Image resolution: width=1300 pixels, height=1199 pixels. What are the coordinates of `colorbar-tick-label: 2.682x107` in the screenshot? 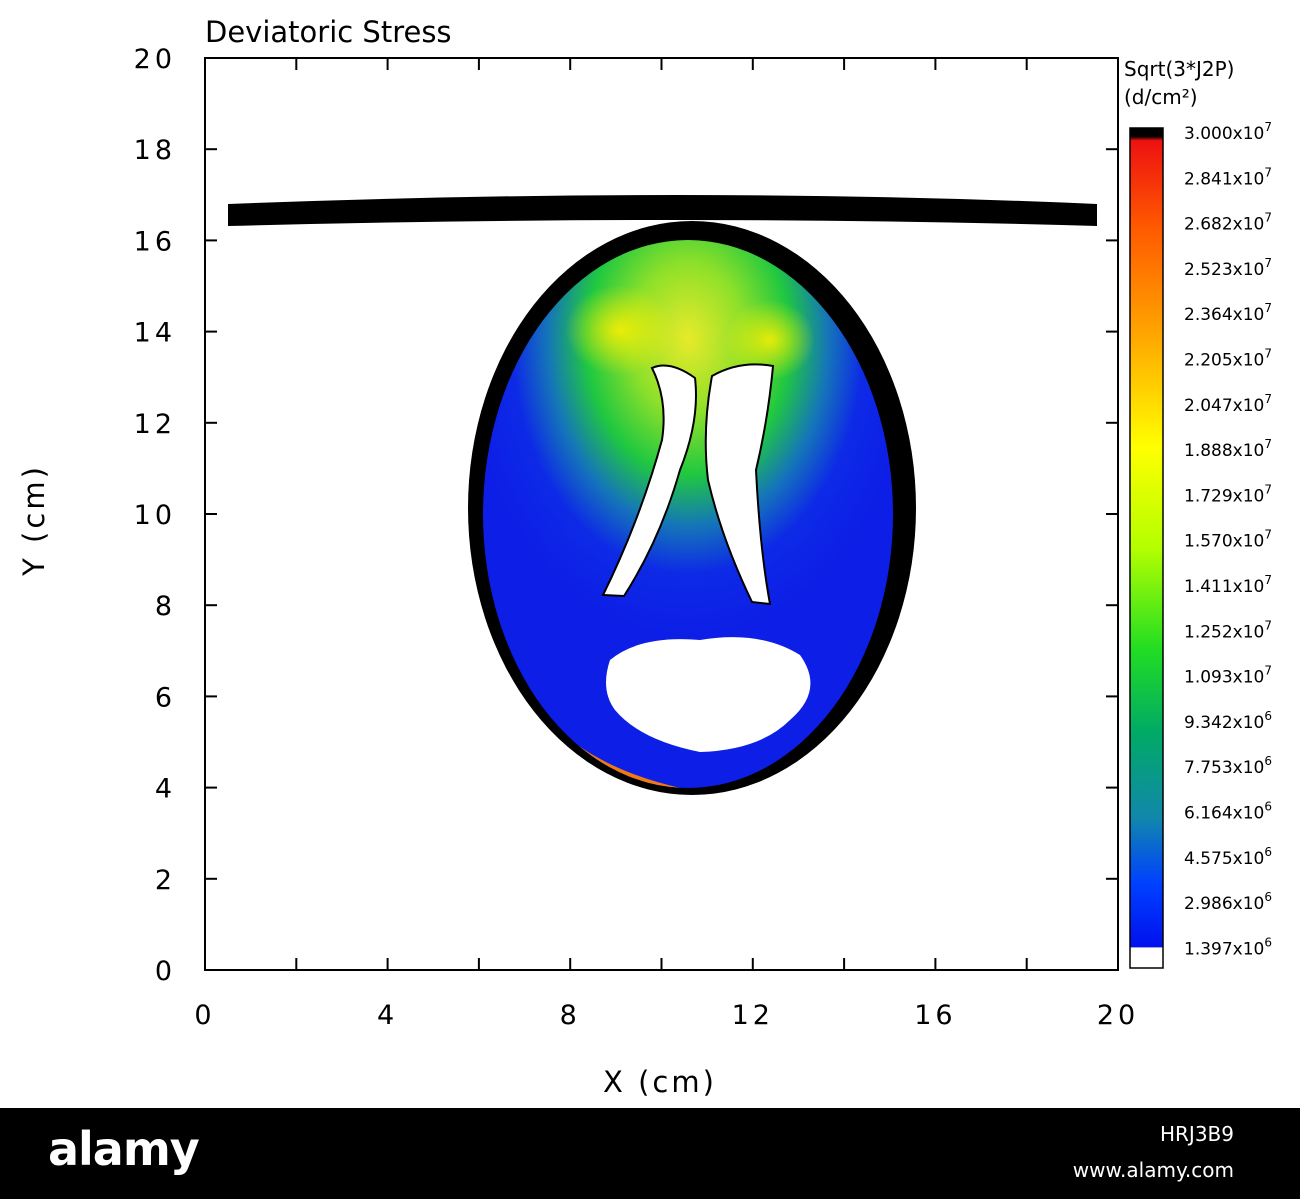 It's located at (1228, 223).